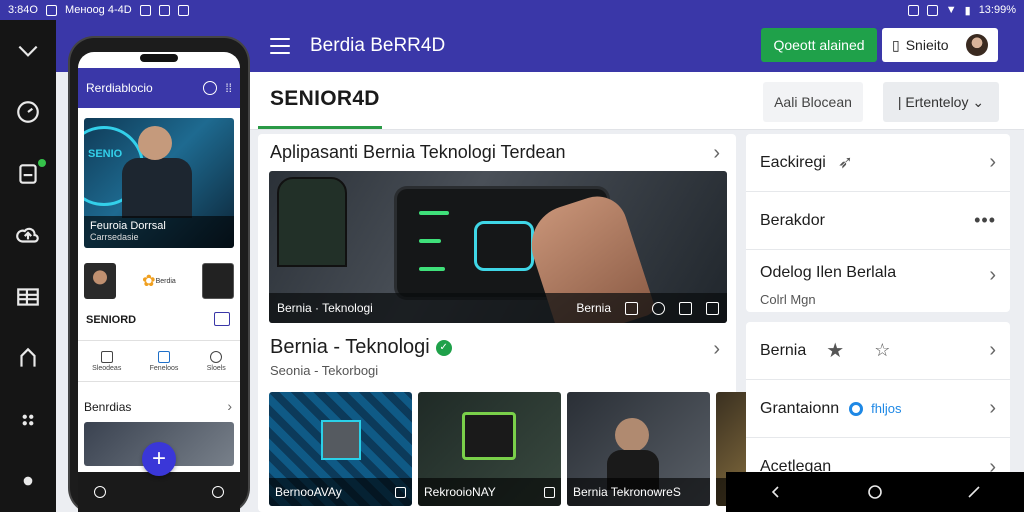  What do you see at coordinates (159, 492) in the screenshot?
I see `phone-bottom-bar` at bounding box center [159, 492].